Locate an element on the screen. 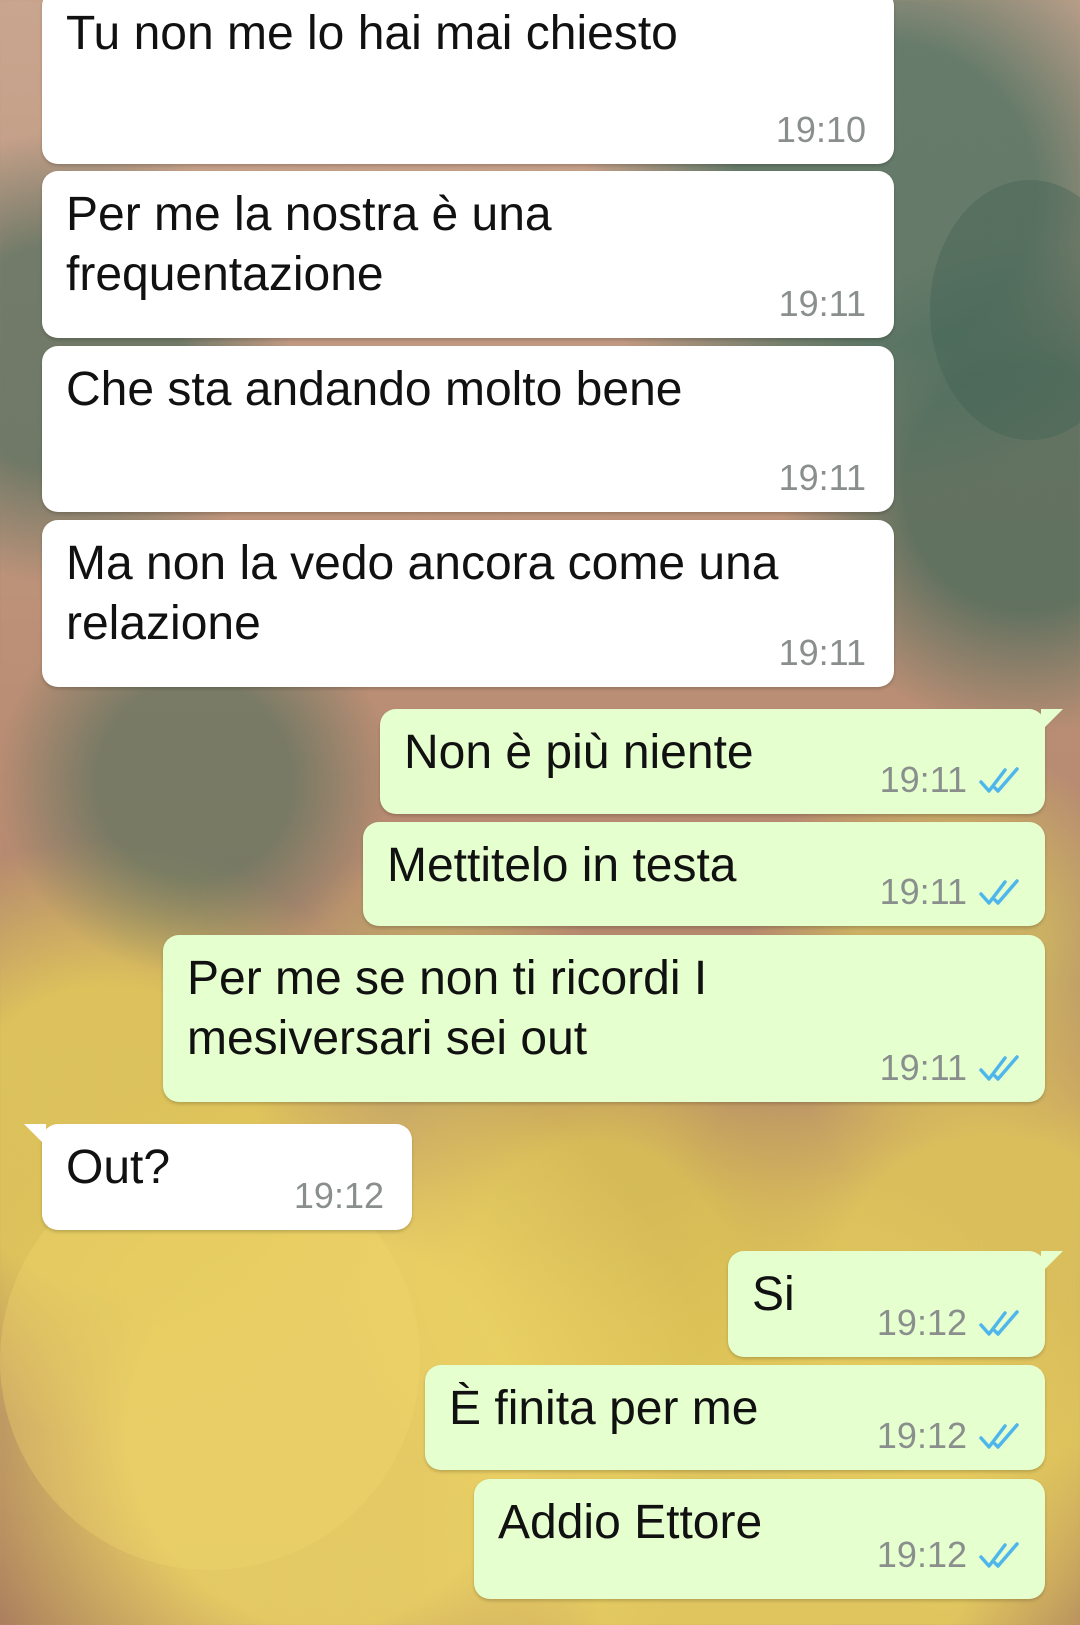 This screenshot has height=1625, width=1080. message-bubble-outgoing: Si 19:12 is located at coordinates (895, 1304).